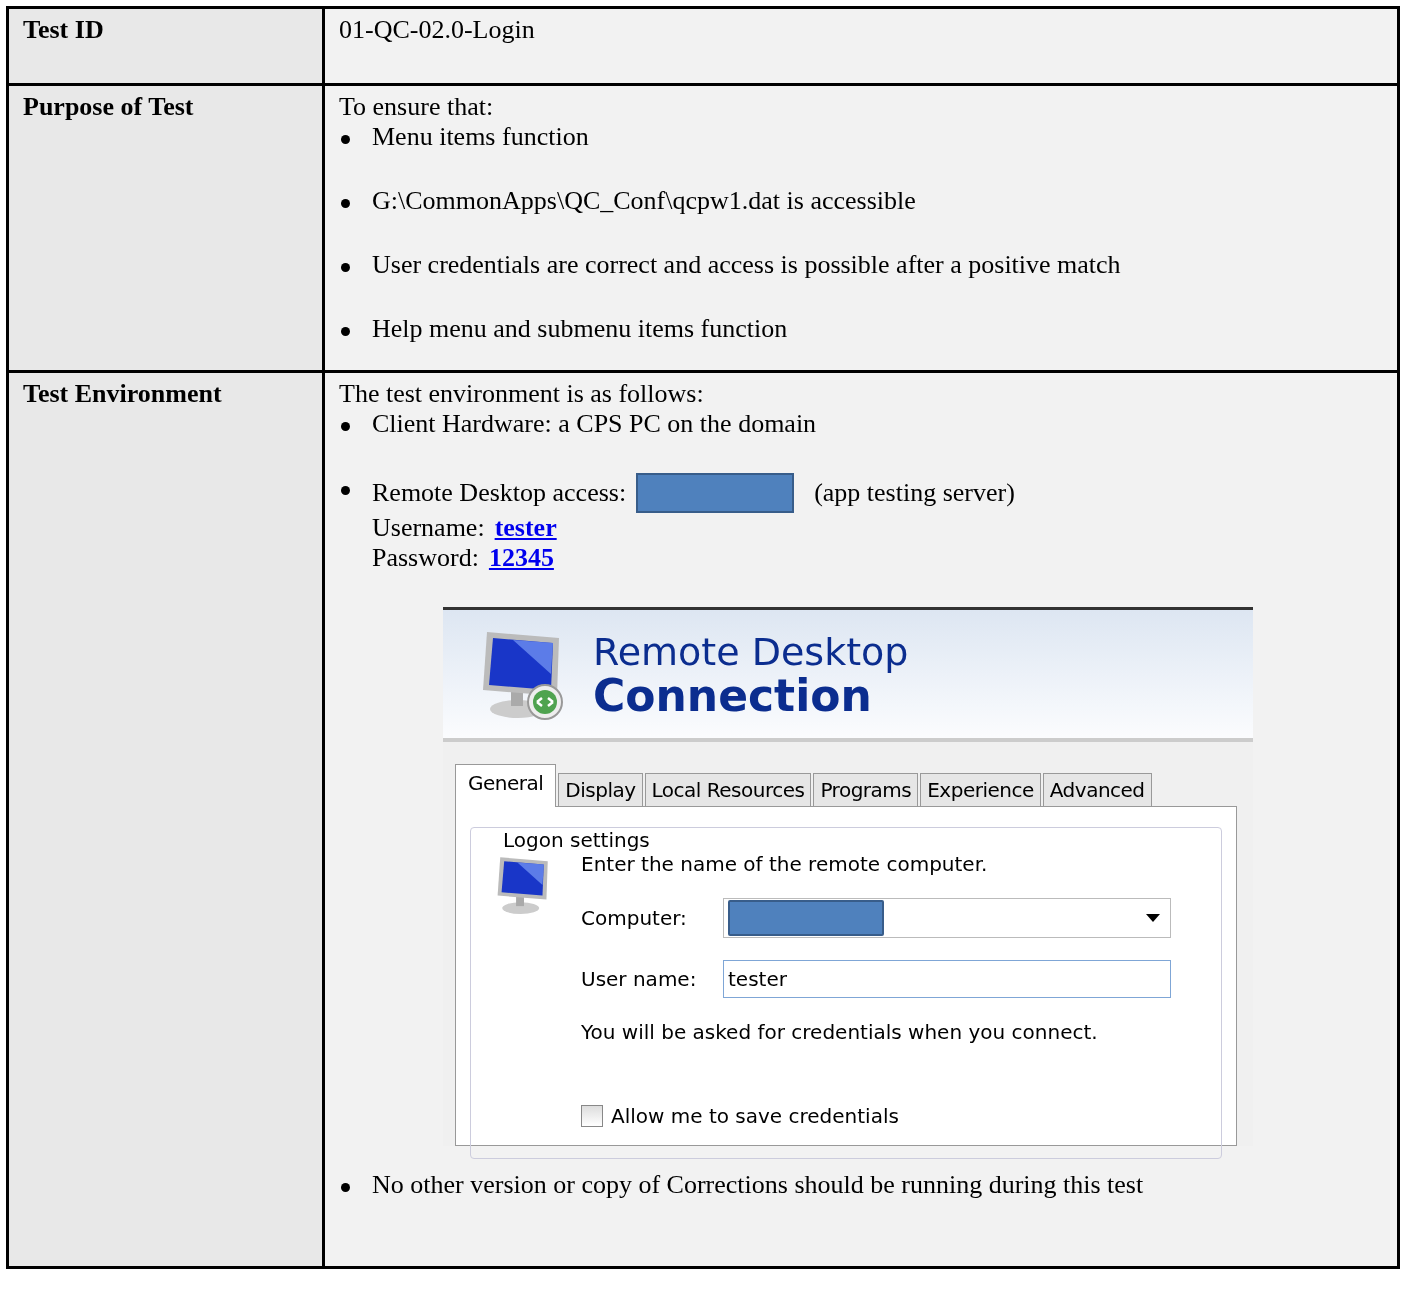 The width and height of the screenshot is (1405, 1308). Describe the element at coordinates (600, 789) in the screenshot. I see `tab: Display` at that location.